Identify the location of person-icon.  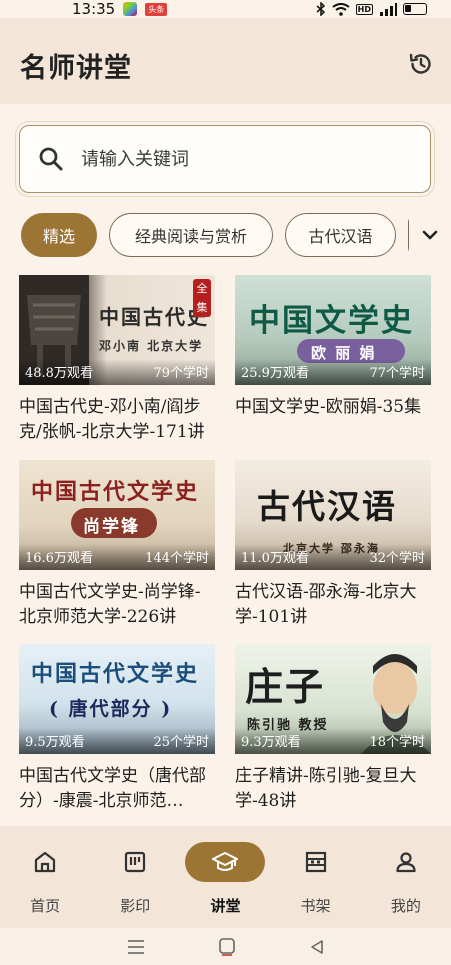
(406, 862).